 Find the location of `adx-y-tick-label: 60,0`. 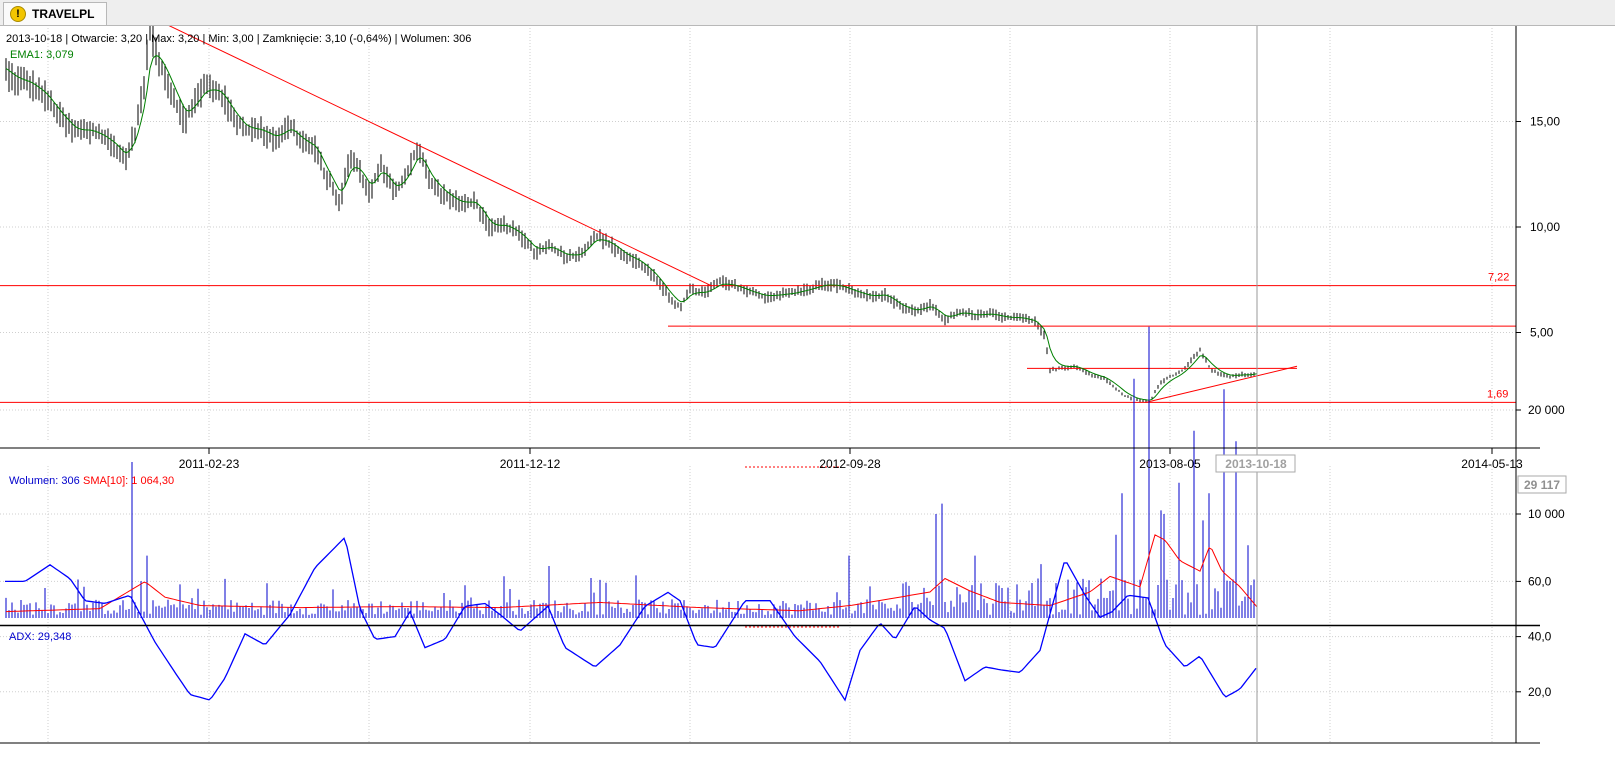

adx-y-tick-label: 60,0 is located at coordinates (1540, 581).